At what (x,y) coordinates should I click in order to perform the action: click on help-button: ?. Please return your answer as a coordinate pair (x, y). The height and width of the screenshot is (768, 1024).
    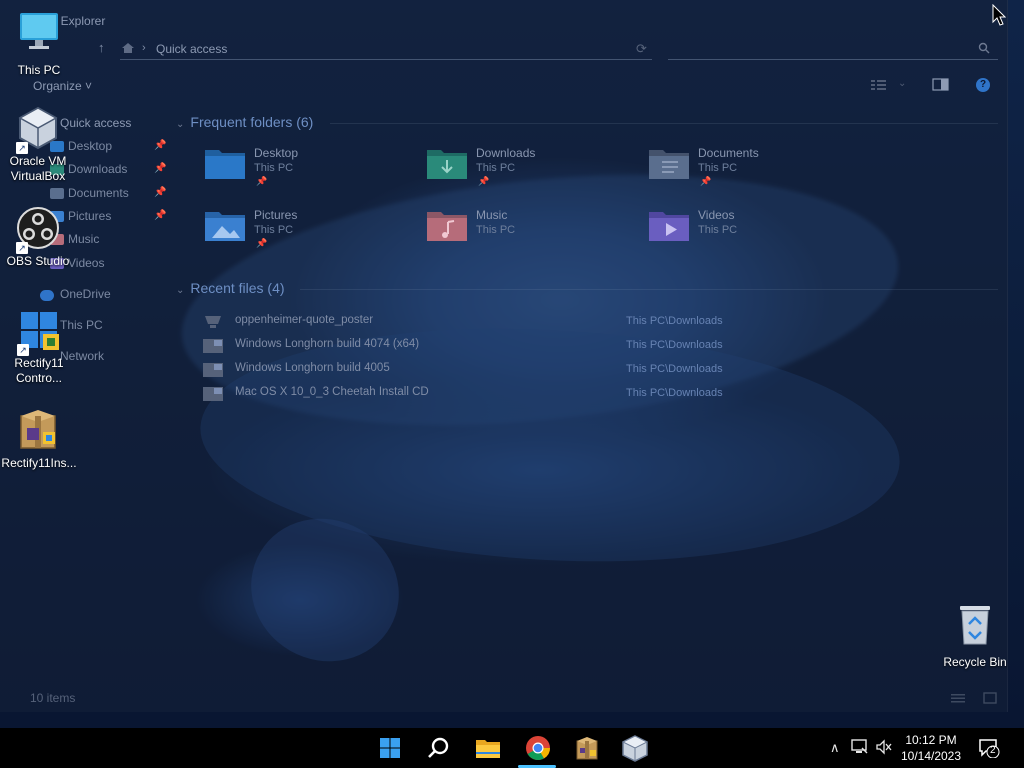
    Looking at the image, I should click on (983, 85).